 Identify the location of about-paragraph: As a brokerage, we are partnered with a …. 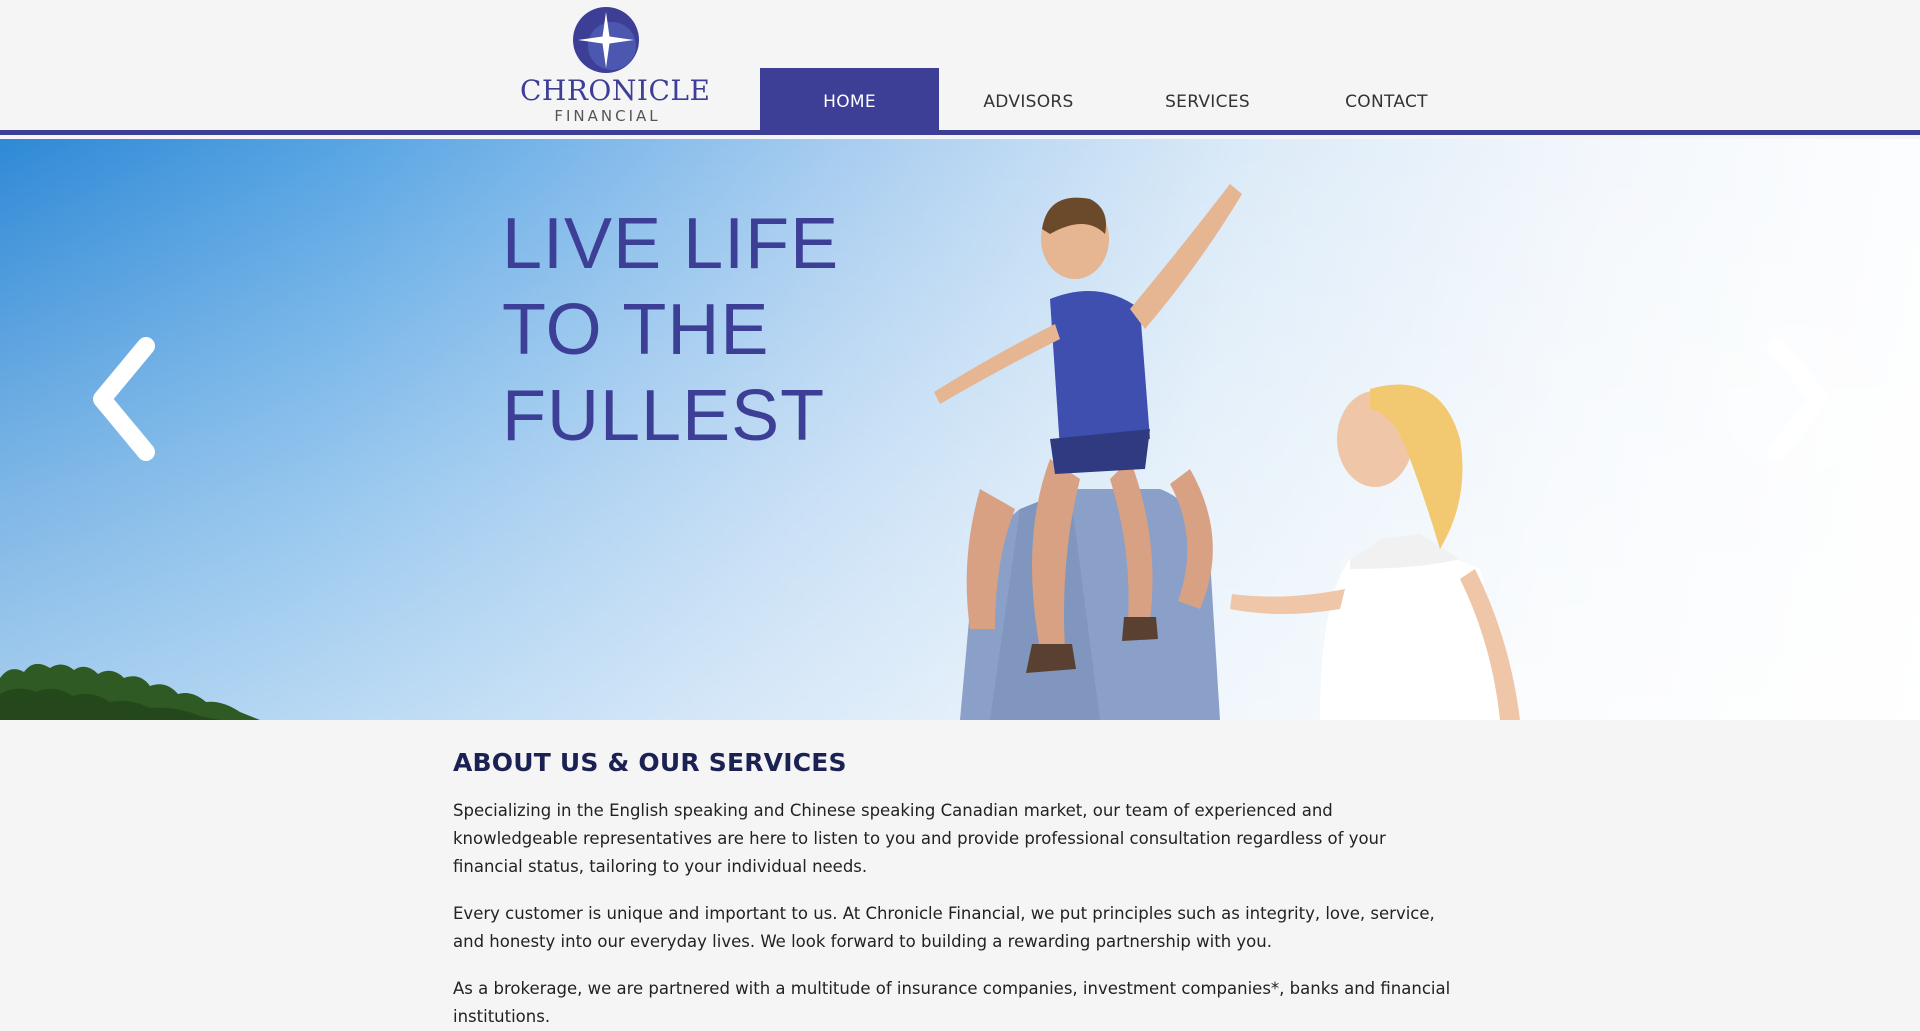
(952, 1002).